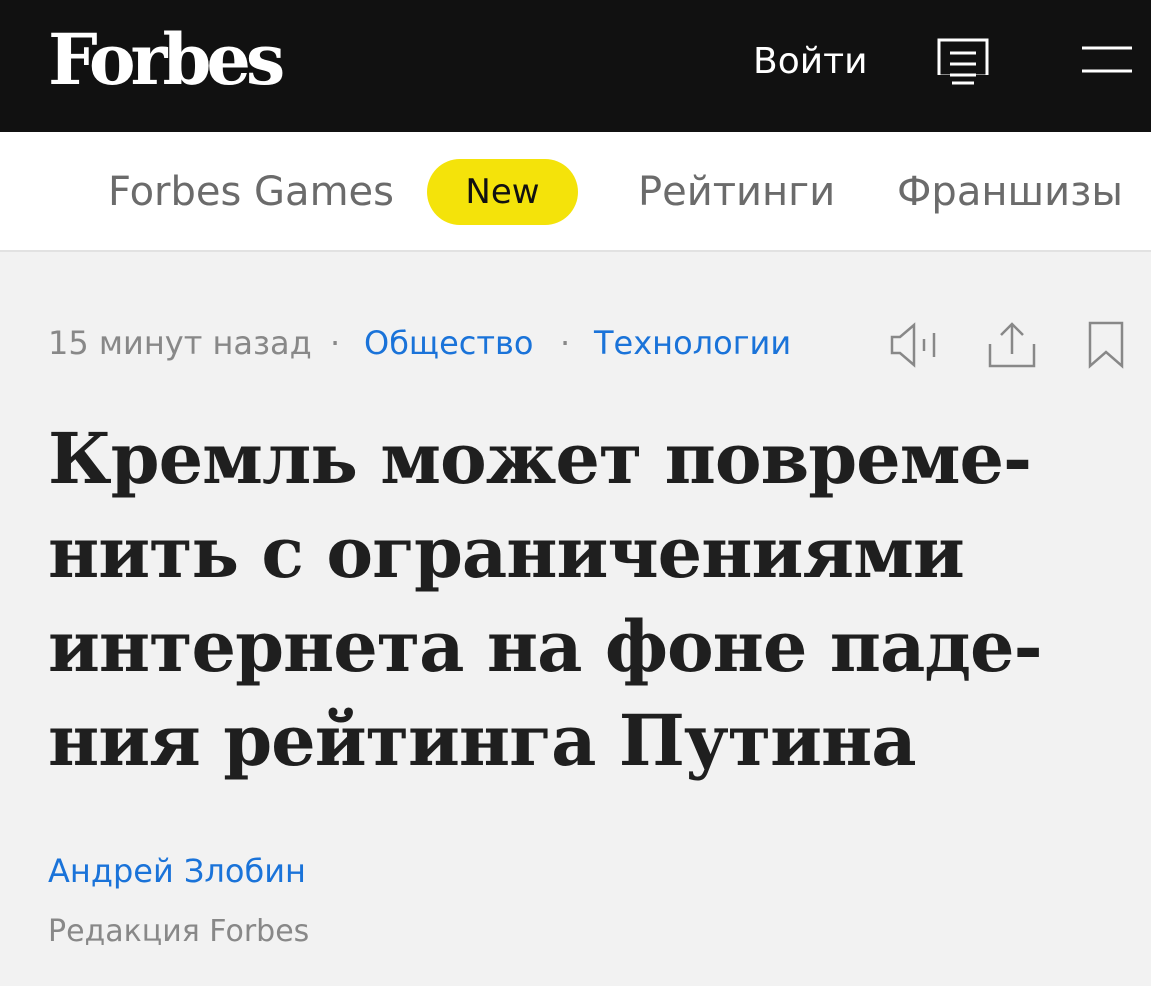 This screenshot has width=1151, height=986. I want to click on audio-icon, so click(914, 345).